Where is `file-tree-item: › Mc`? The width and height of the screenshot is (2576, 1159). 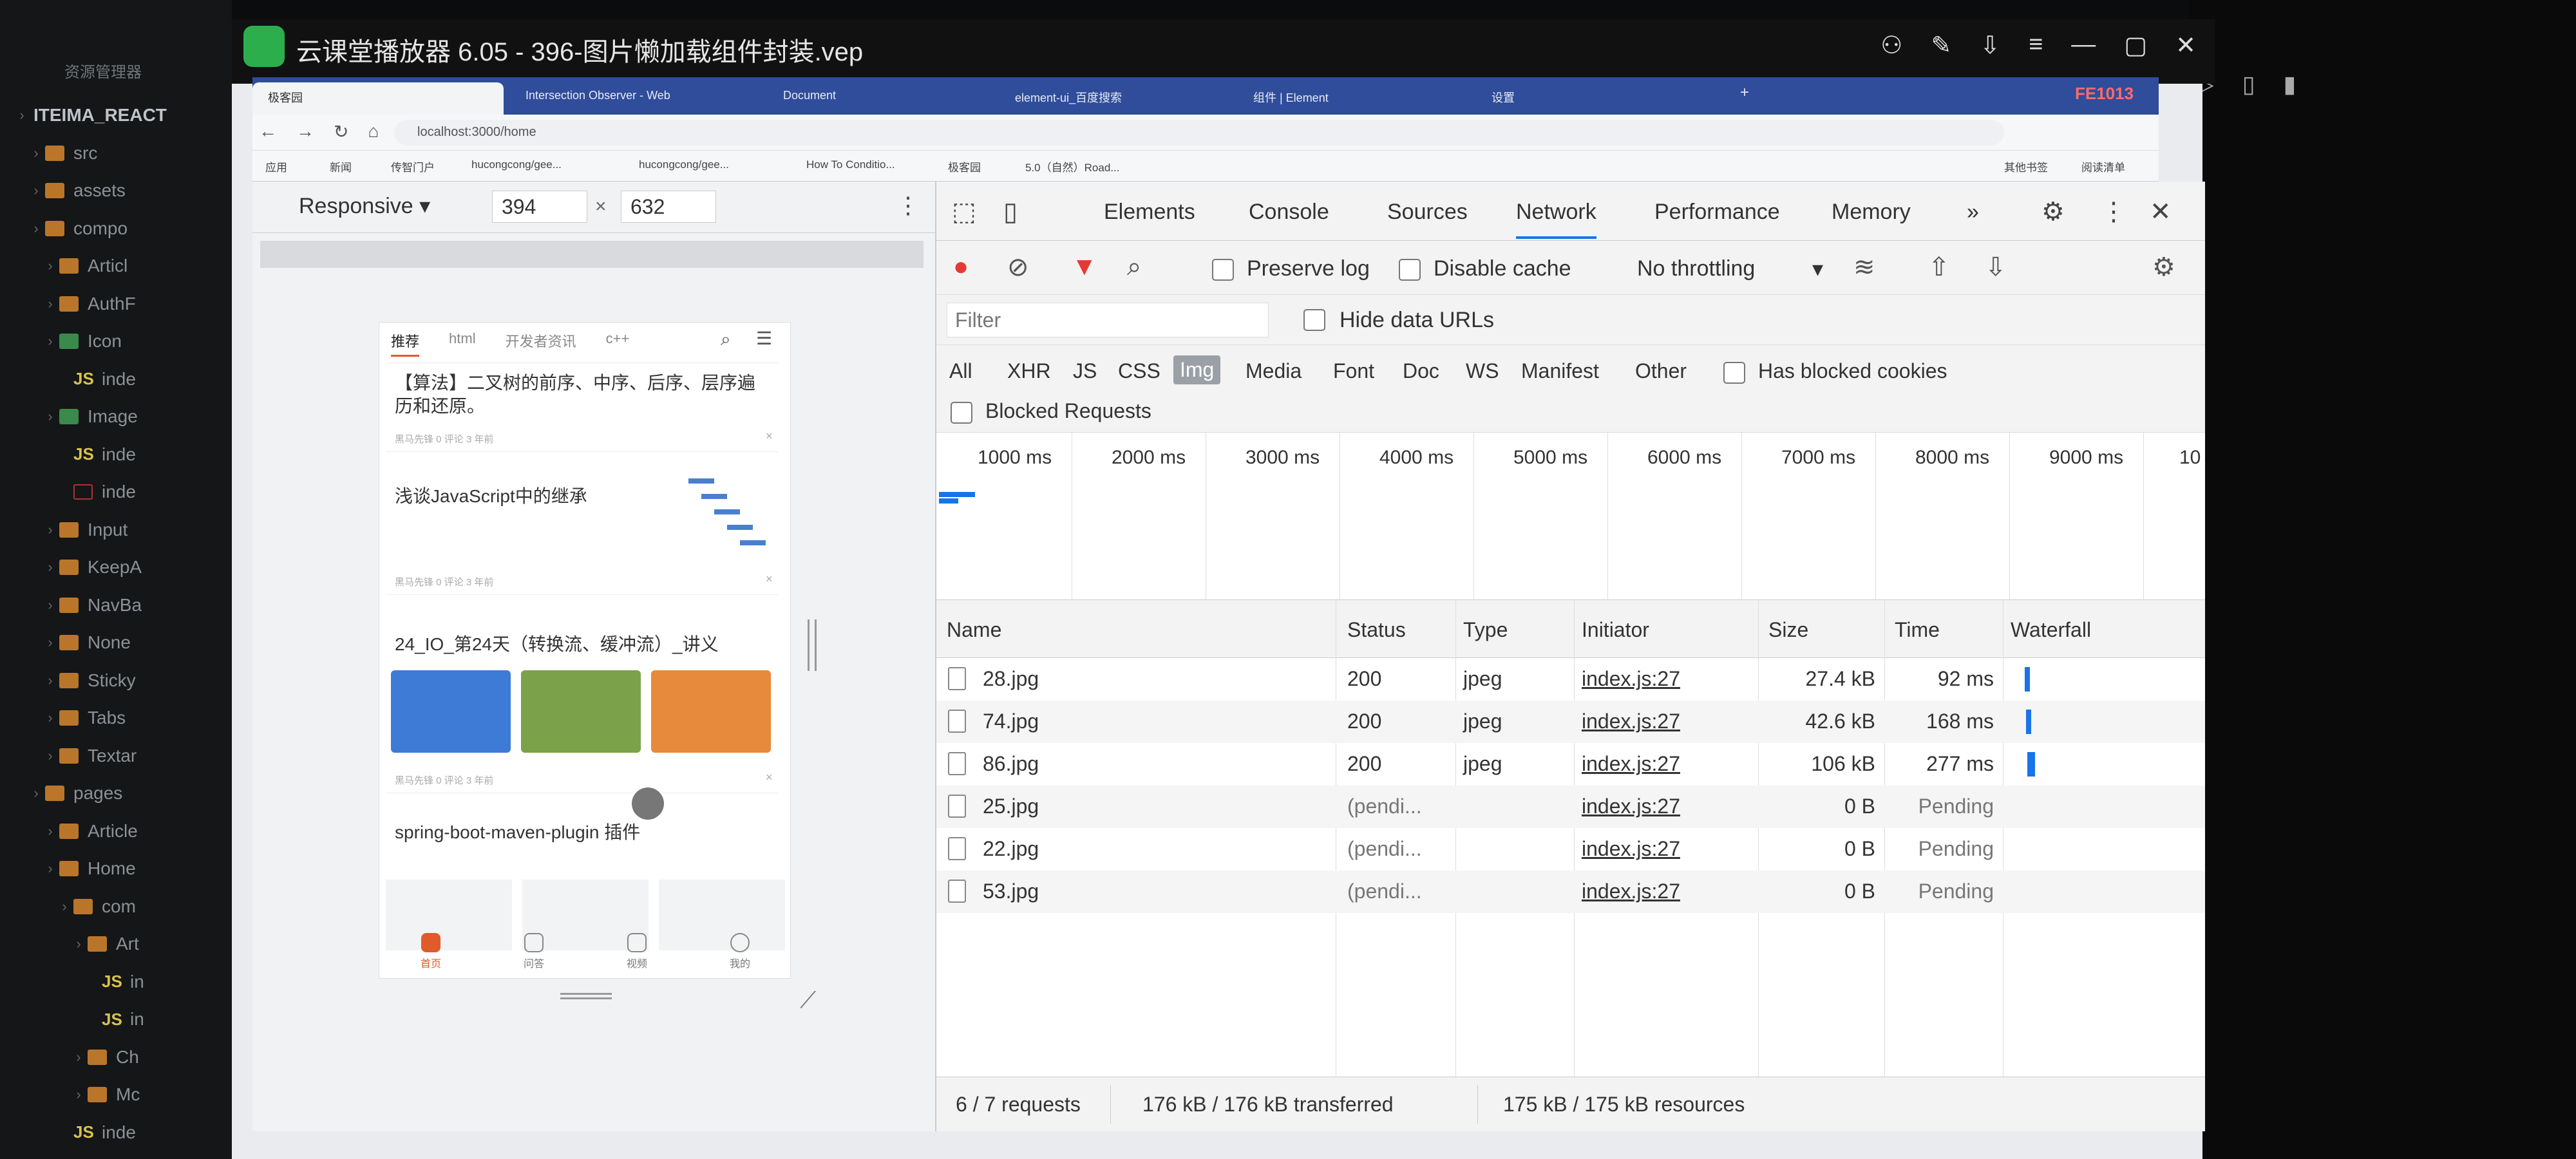
file-tree-item: › Mc is located at coordinates (123, 1095).